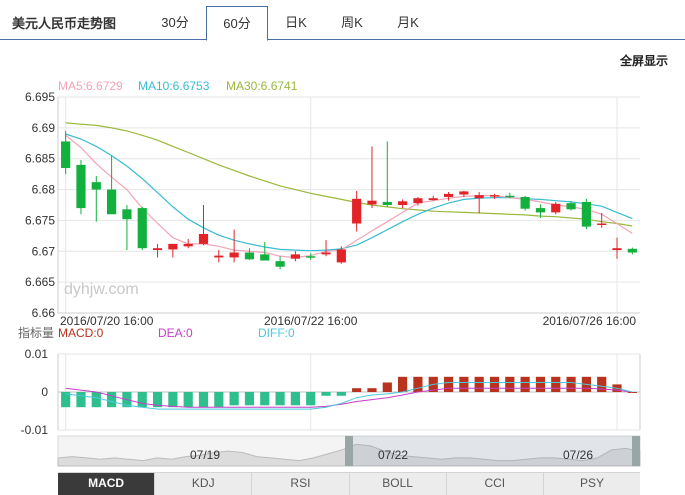  Describe the element at coordinates (204, 484) in the screenshot. I see `tab-kdj: KDJ` at that location.